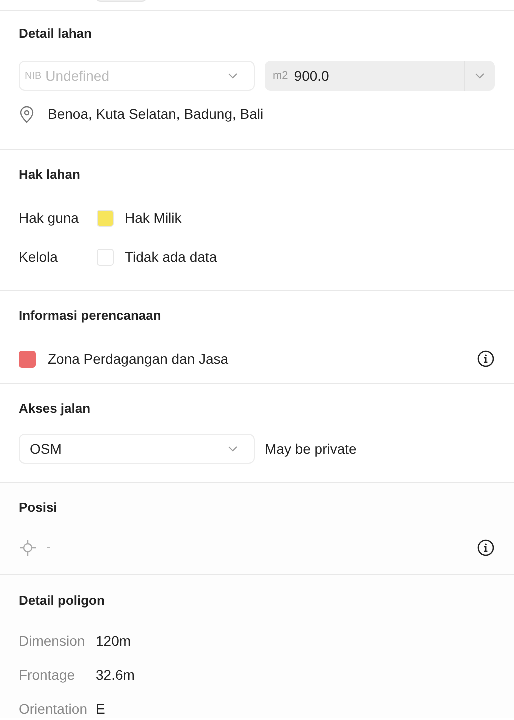  I want to click on row-value: Tidak ada data, so click(171, 257).